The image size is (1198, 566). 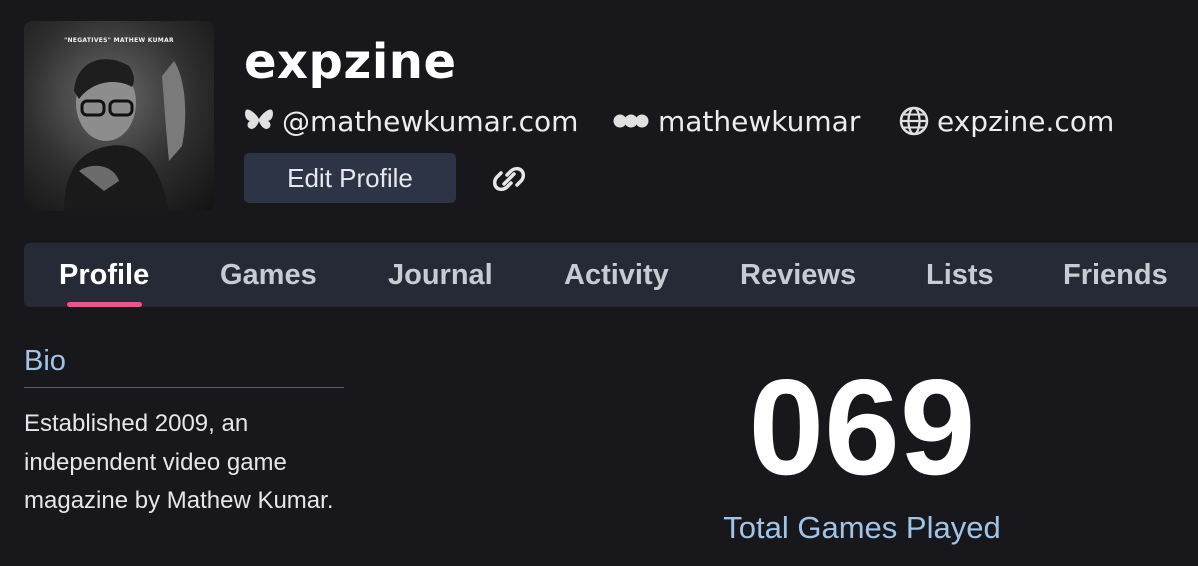 What do you see at coordinates (125, 135) in the screenshot?
I see `avatar-photo` at bounding box center [125, 135].